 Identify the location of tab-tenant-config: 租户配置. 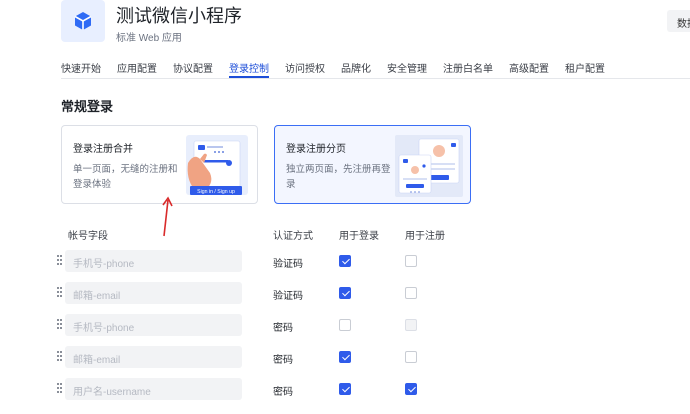
(585, 69).